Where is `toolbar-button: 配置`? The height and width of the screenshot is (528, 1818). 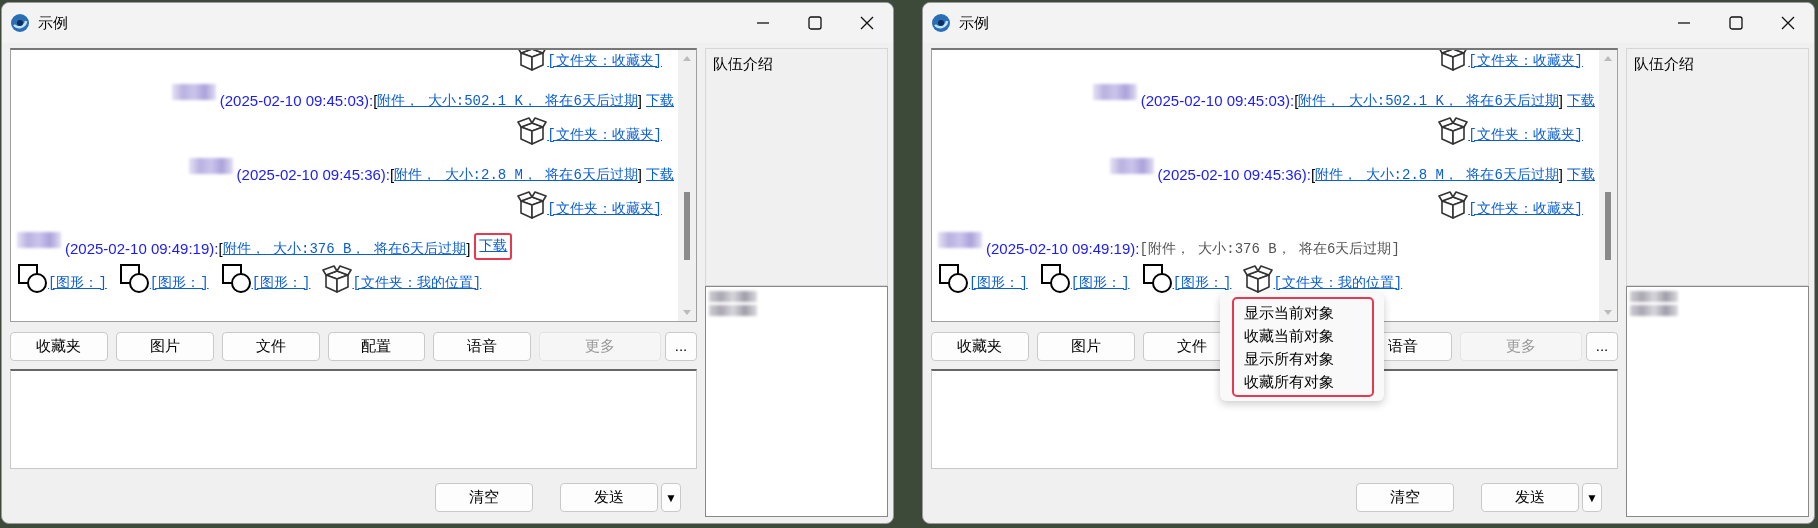
toolbar-button: 配置 is located at coordinates (376, 346).